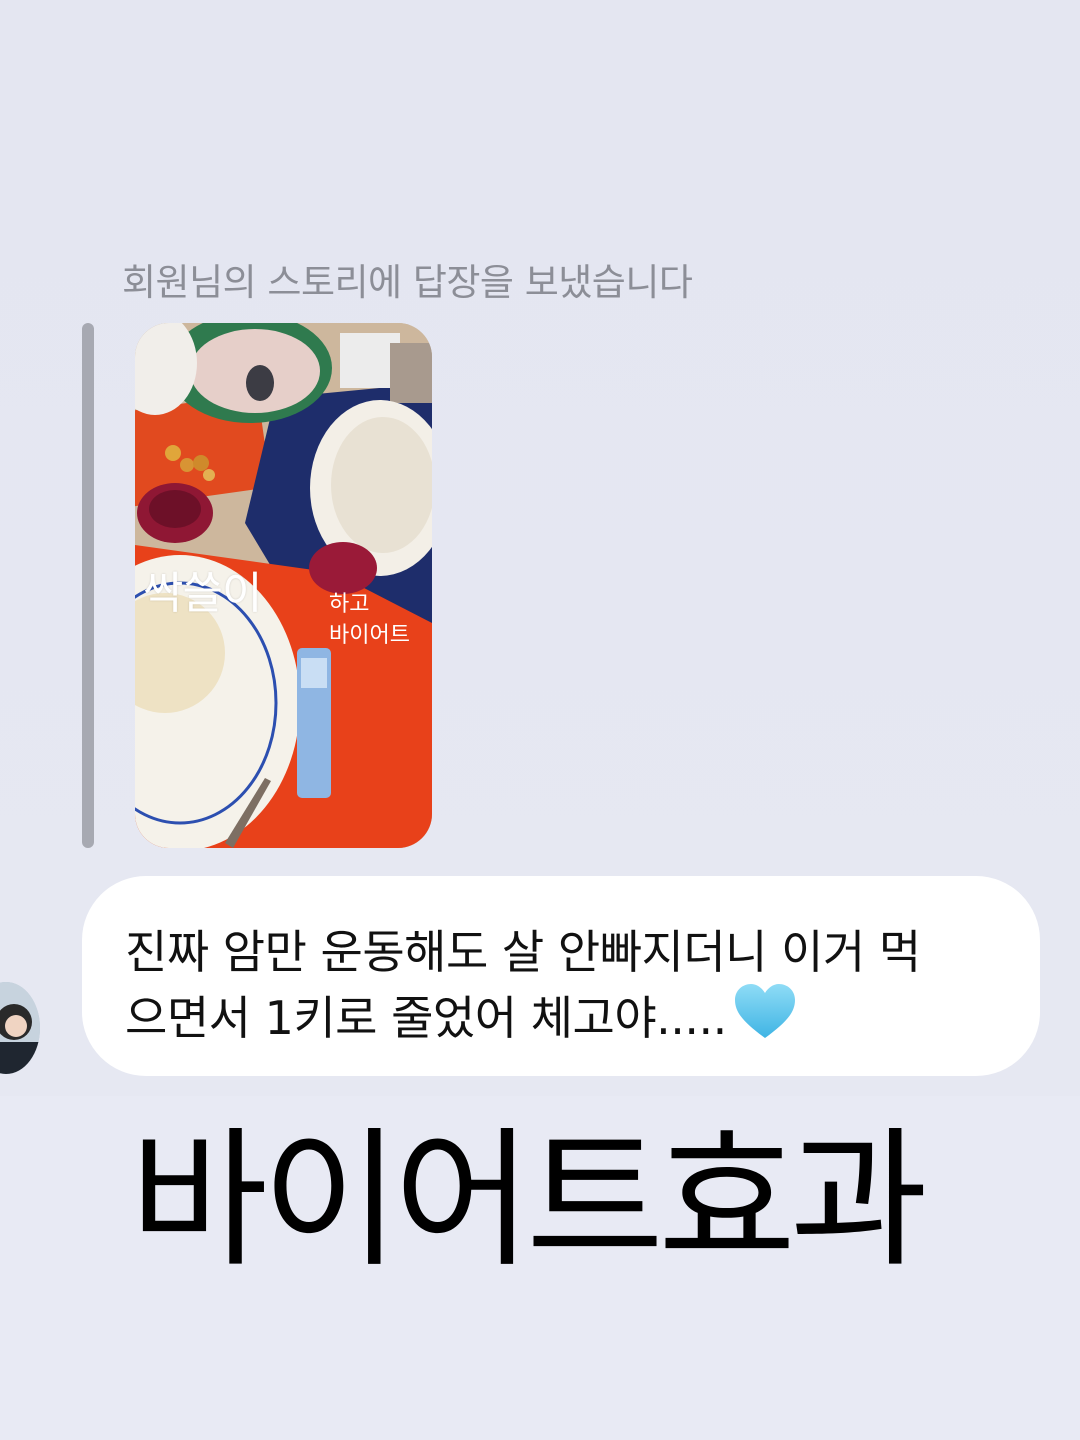 This screenshot has height=1440, width=1080. I want to click on sender-avatar, so click(20, 1028).